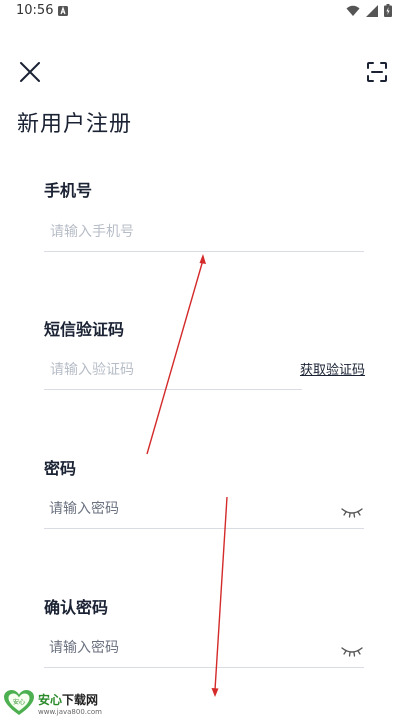  I want to click on watermark-brand: 安心下载网, so click(70, 699).